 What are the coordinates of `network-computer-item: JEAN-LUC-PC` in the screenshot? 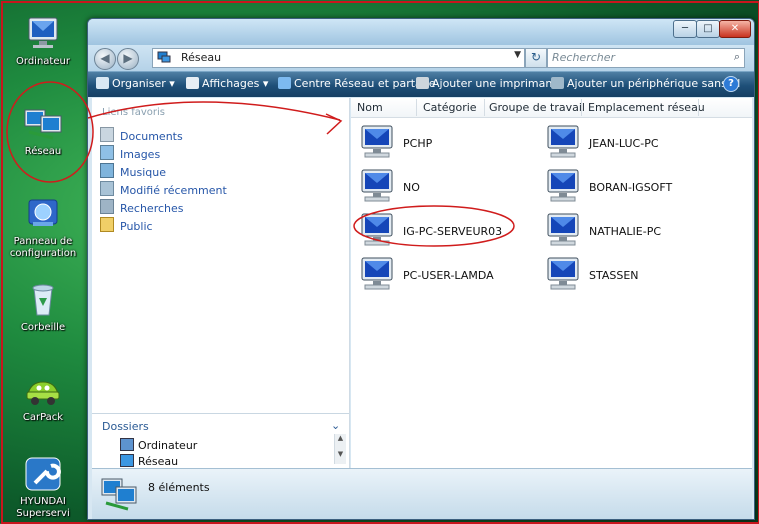 It's located at (635, 144).